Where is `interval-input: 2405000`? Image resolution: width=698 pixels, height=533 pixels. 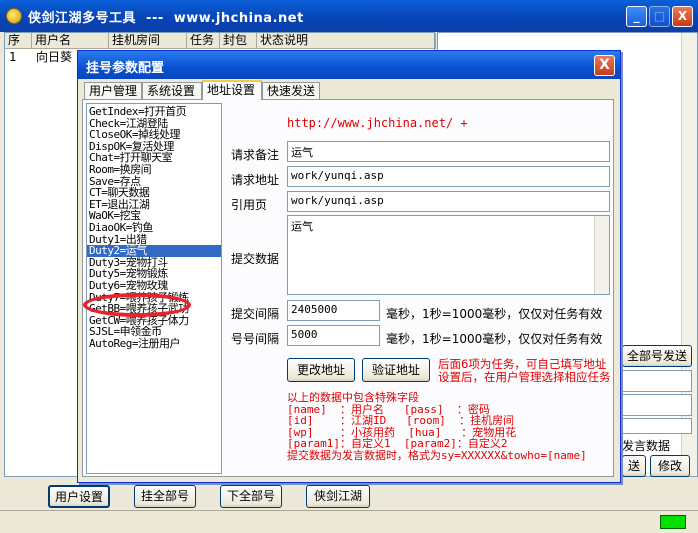 interval-input: 2405000 is located at coordinates (333, 310).